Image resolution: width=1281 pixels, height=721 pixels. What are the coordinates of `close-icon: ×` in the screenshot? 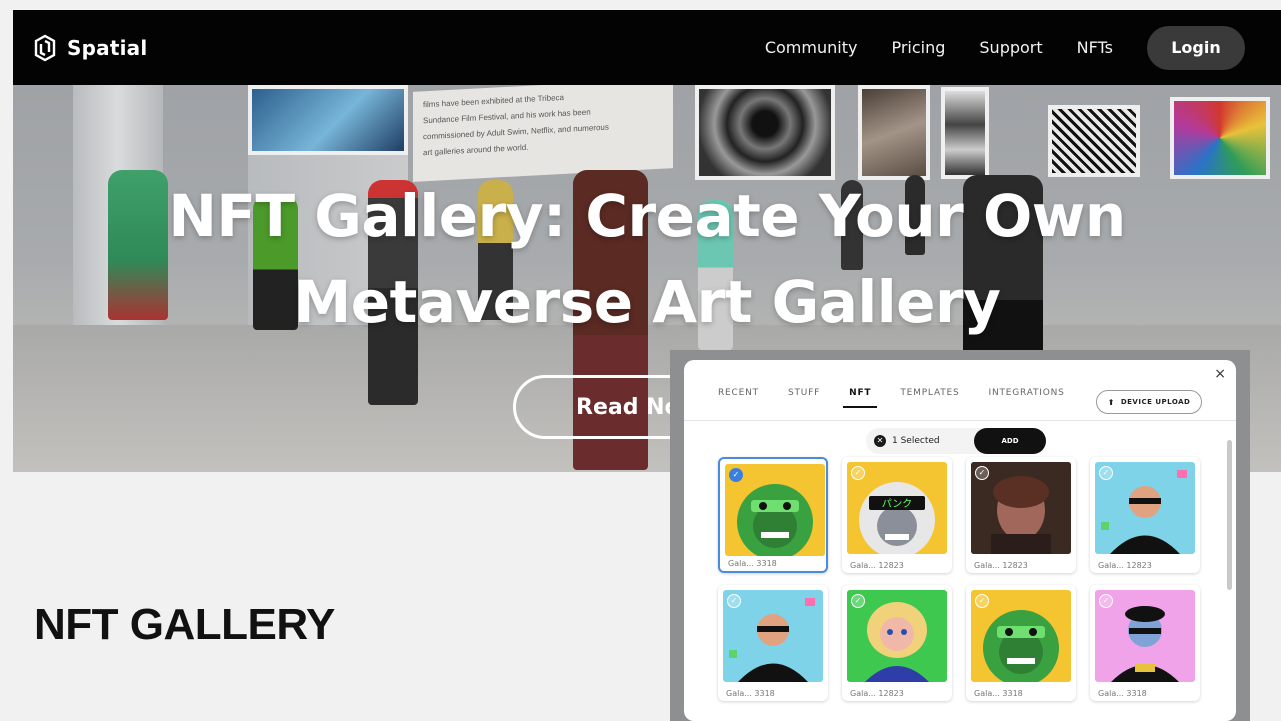 It's located at (1220, 374).